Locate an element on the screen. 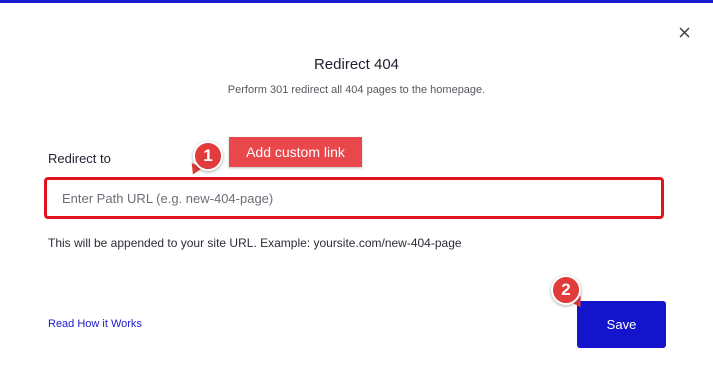  step-1-badge: 1 is located at coordinates (208, 156).